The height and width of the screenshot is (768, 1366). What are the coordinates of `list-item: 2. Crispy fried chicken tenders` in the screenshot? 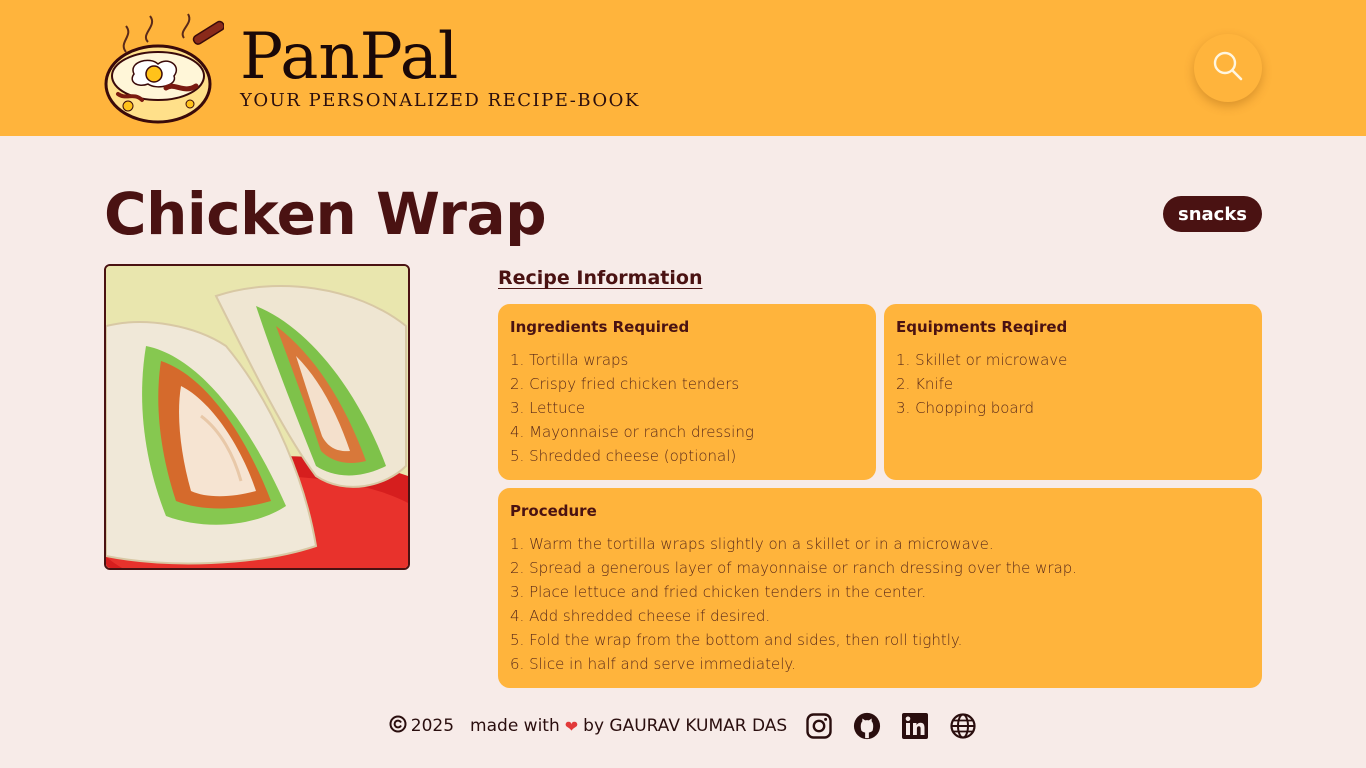 It's located at (625, 384).